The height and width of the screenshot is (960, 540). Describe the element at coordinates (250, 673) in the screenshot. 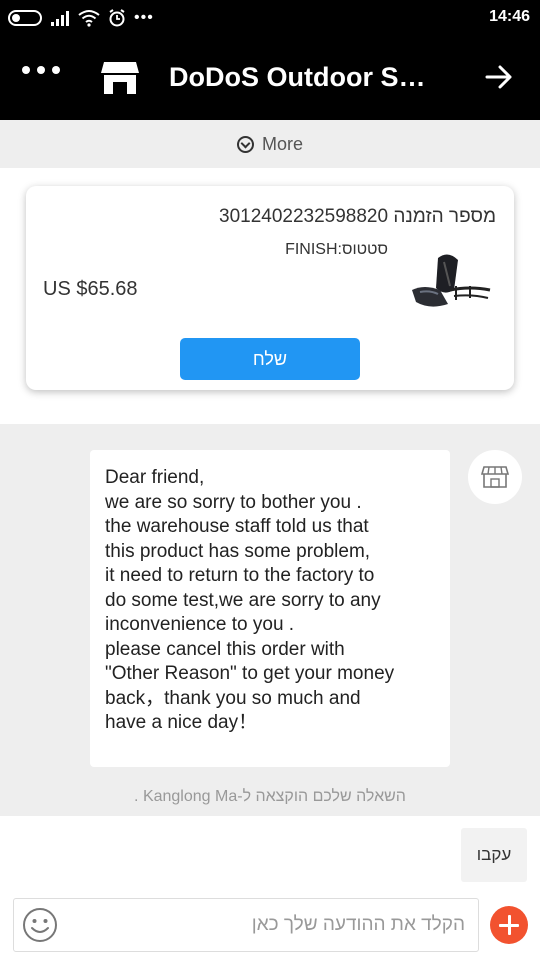

I see `message-line: "Other Reason" to get your money` at that location.